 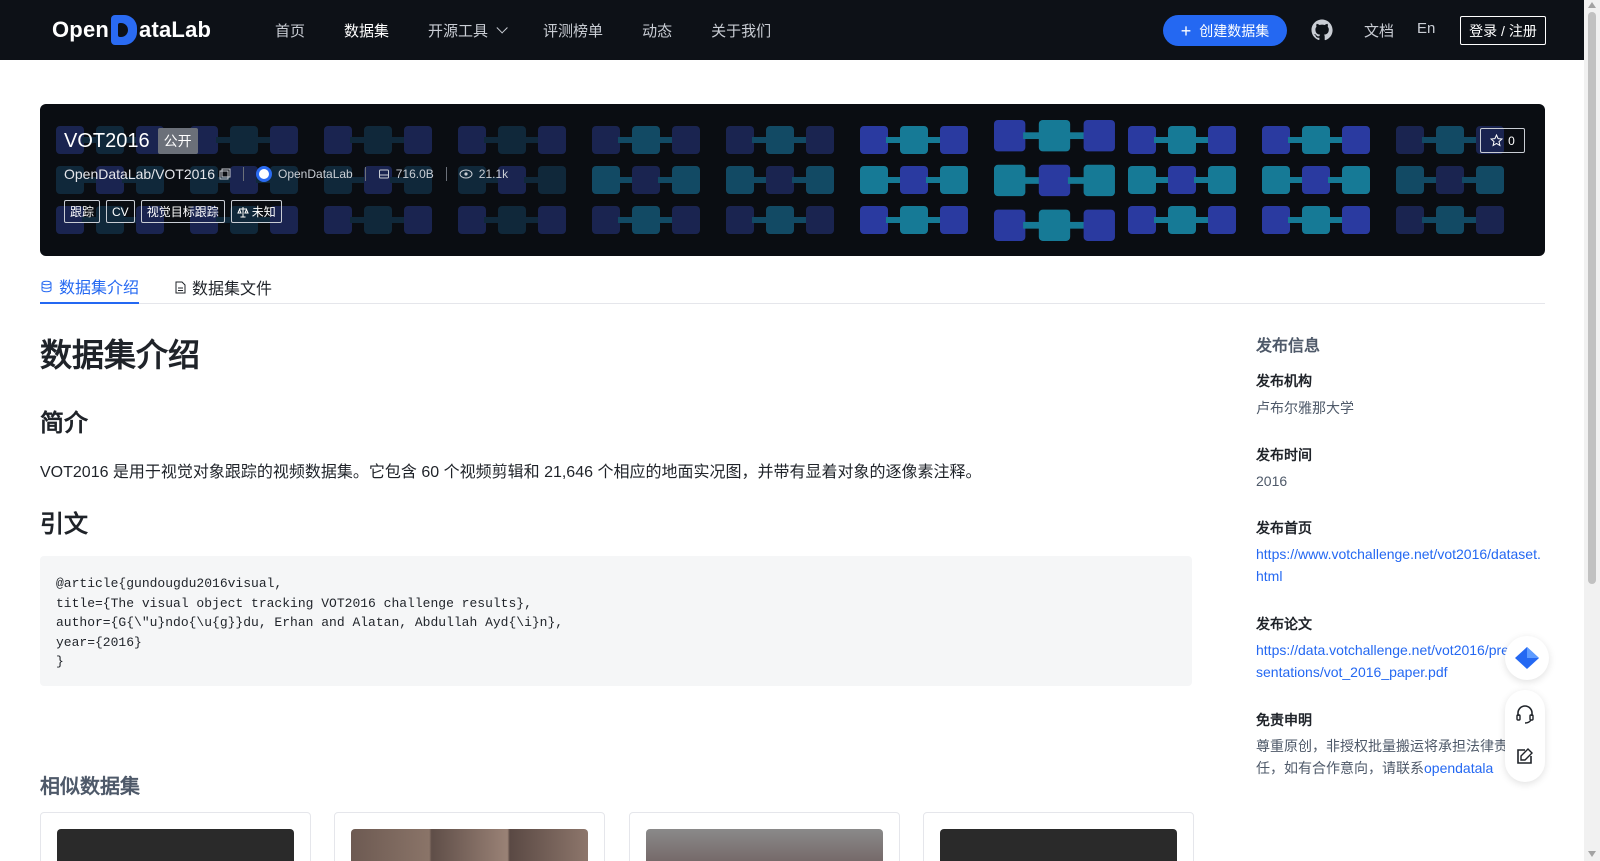 I want to click on page-scrollbar, so click(x=1592, y=430).